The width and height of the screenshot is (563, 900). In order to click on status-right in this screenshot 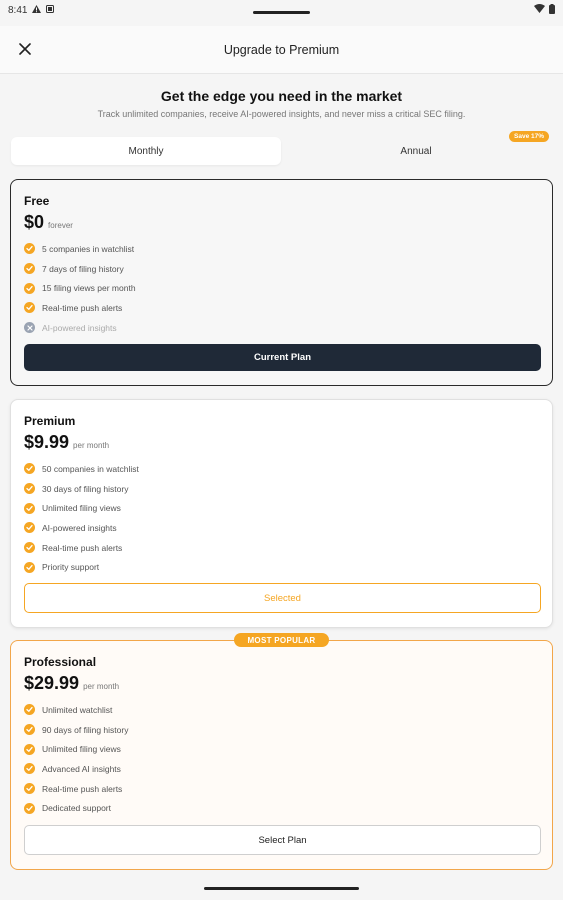, I will do `click(544, 10)`.